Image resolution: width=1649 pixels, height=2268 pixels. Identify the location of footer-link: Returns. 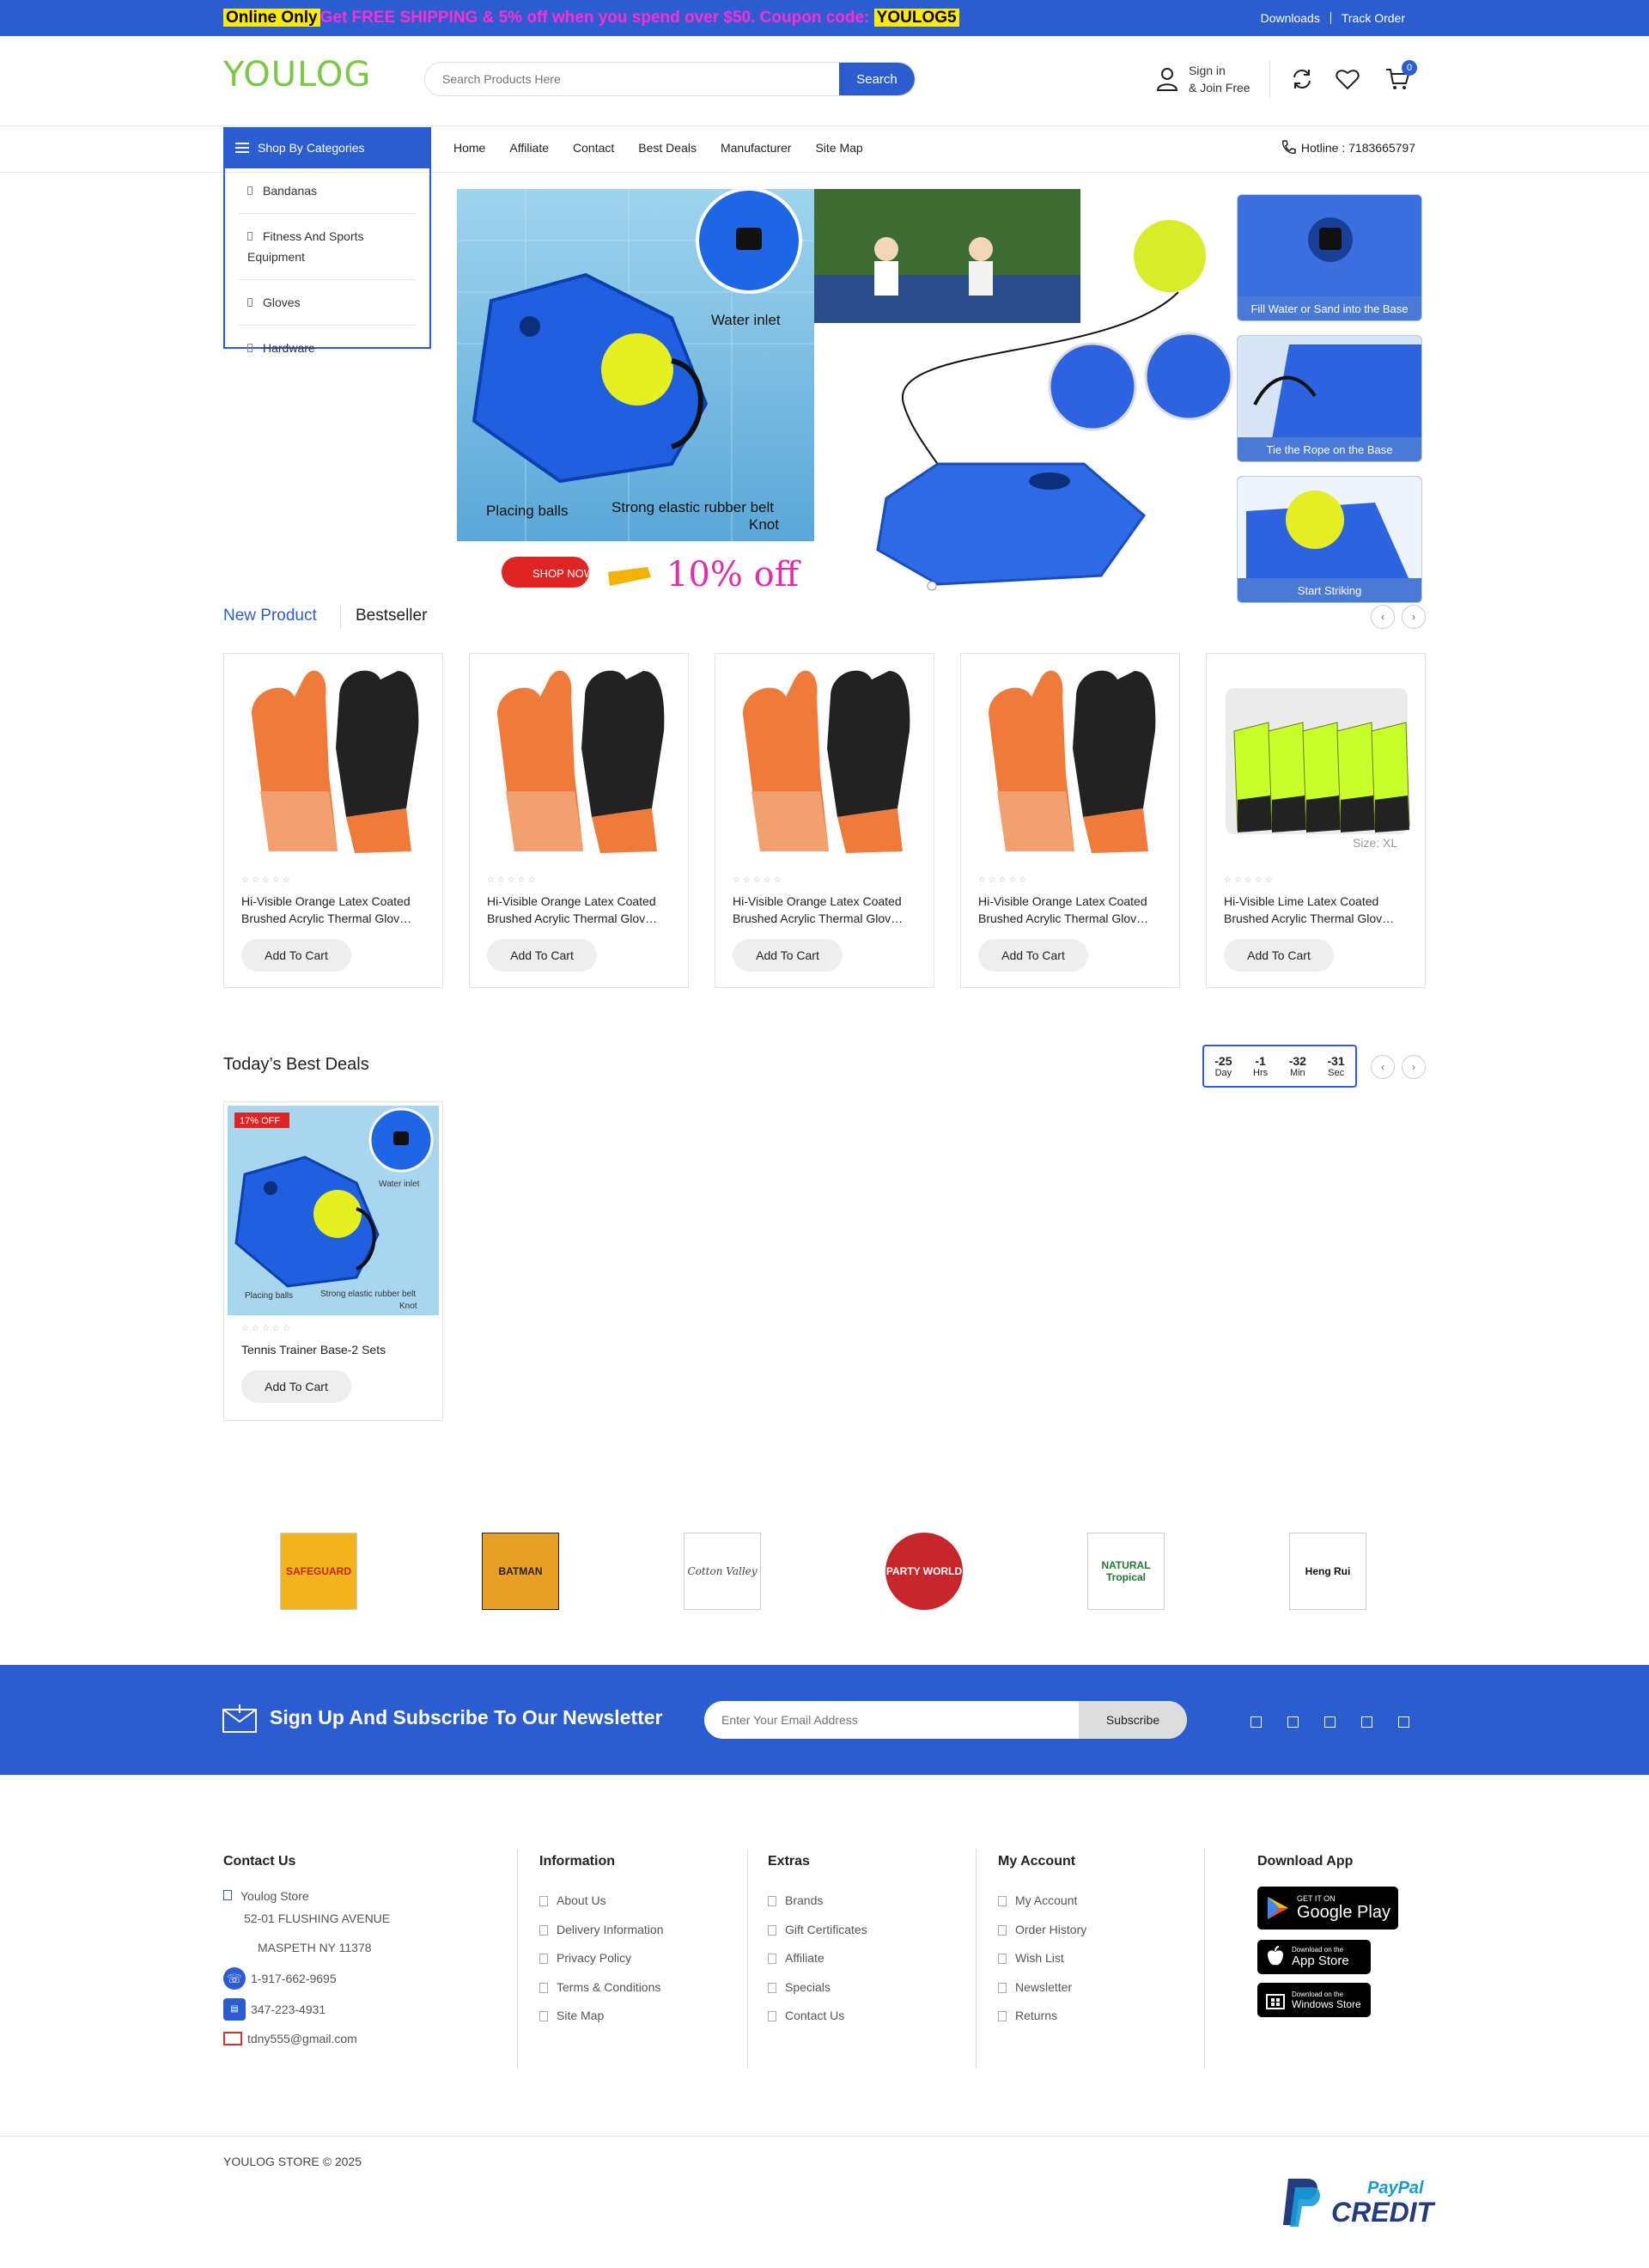
(1042, 2016).